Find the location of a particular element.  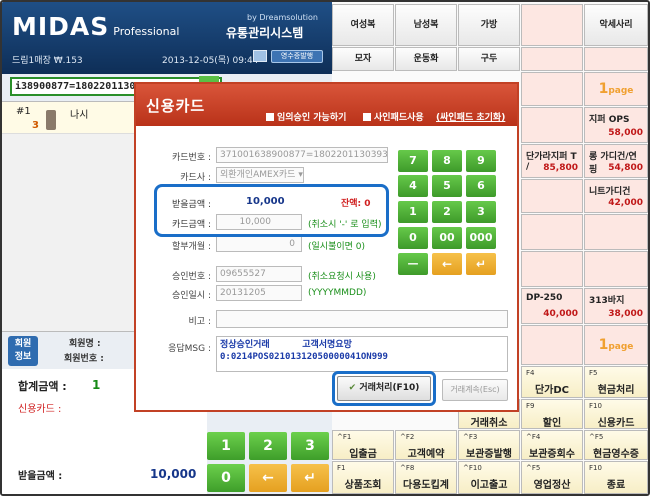

card-label: 신용카드 : is located at coordinates (40, 409).